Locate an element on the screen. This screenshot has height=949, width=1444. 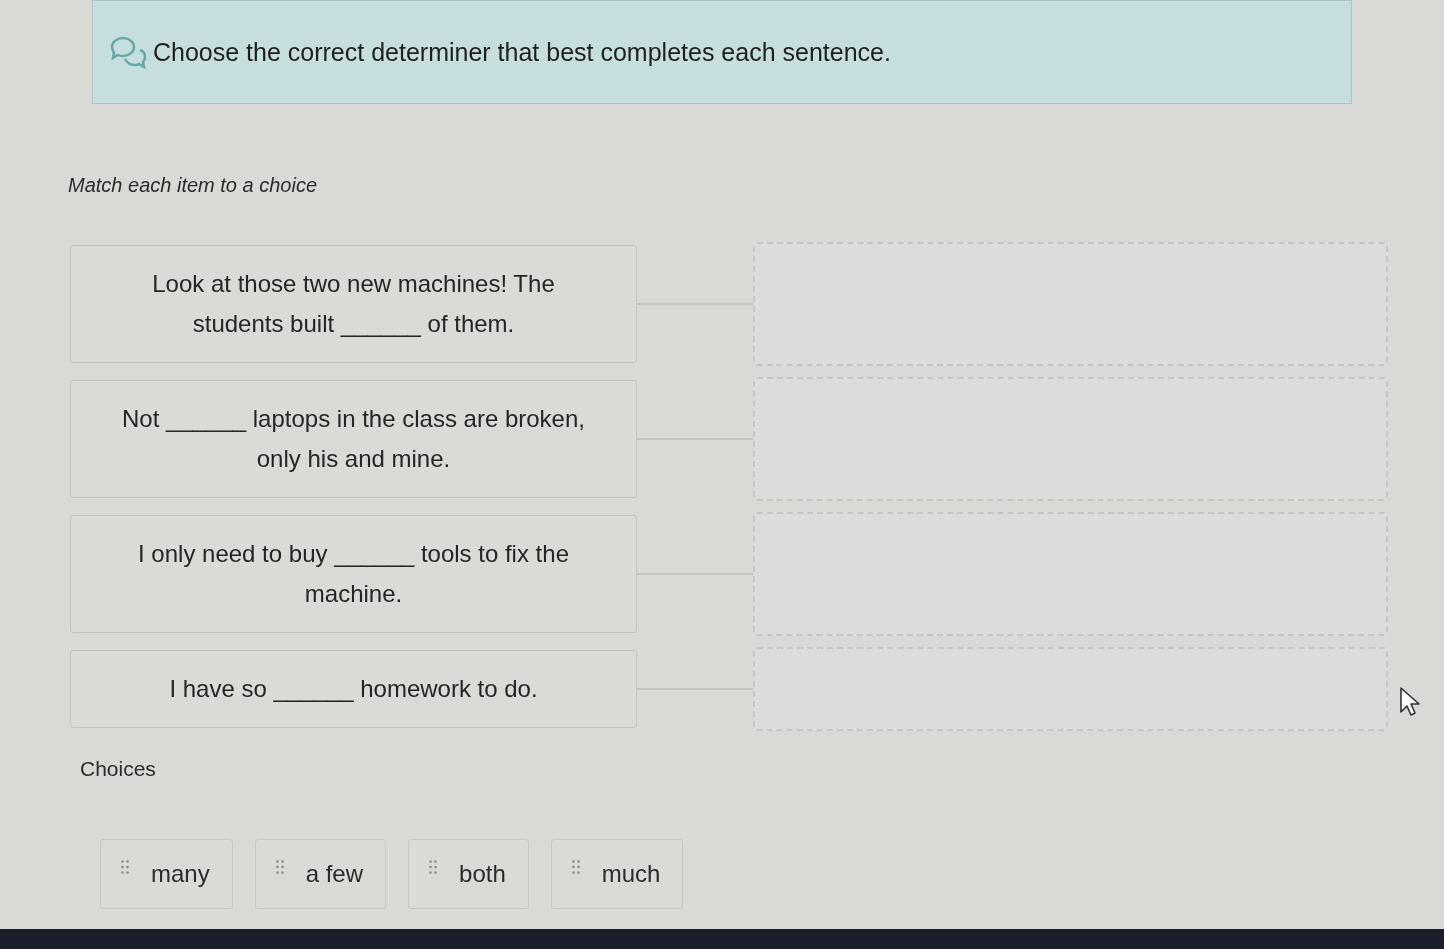
speech-bubbles-icon is located at coordinates (128, 52).